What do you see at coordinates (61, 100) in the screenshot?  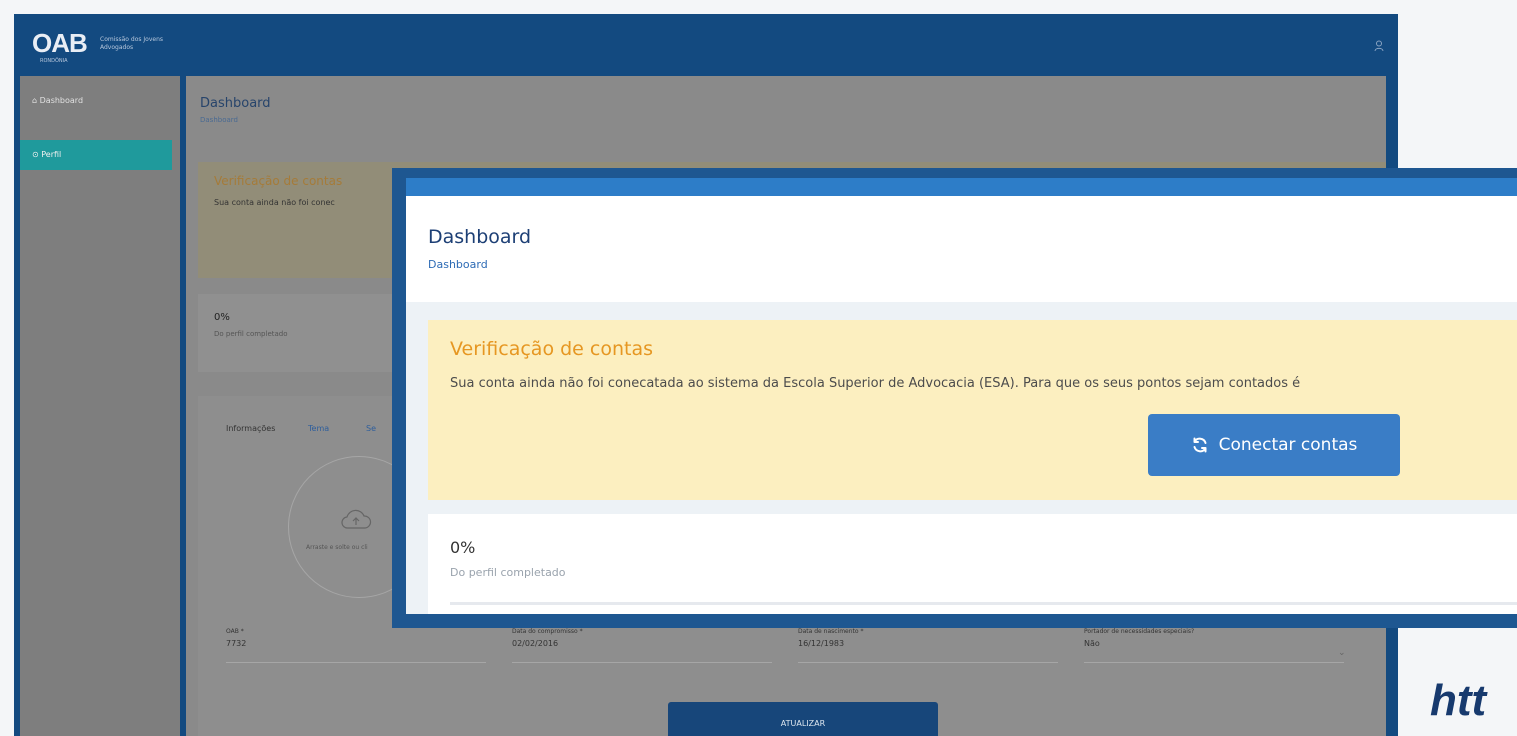 I see `sidebar-item-label: Dashboard` at bounding box center [61, 100].